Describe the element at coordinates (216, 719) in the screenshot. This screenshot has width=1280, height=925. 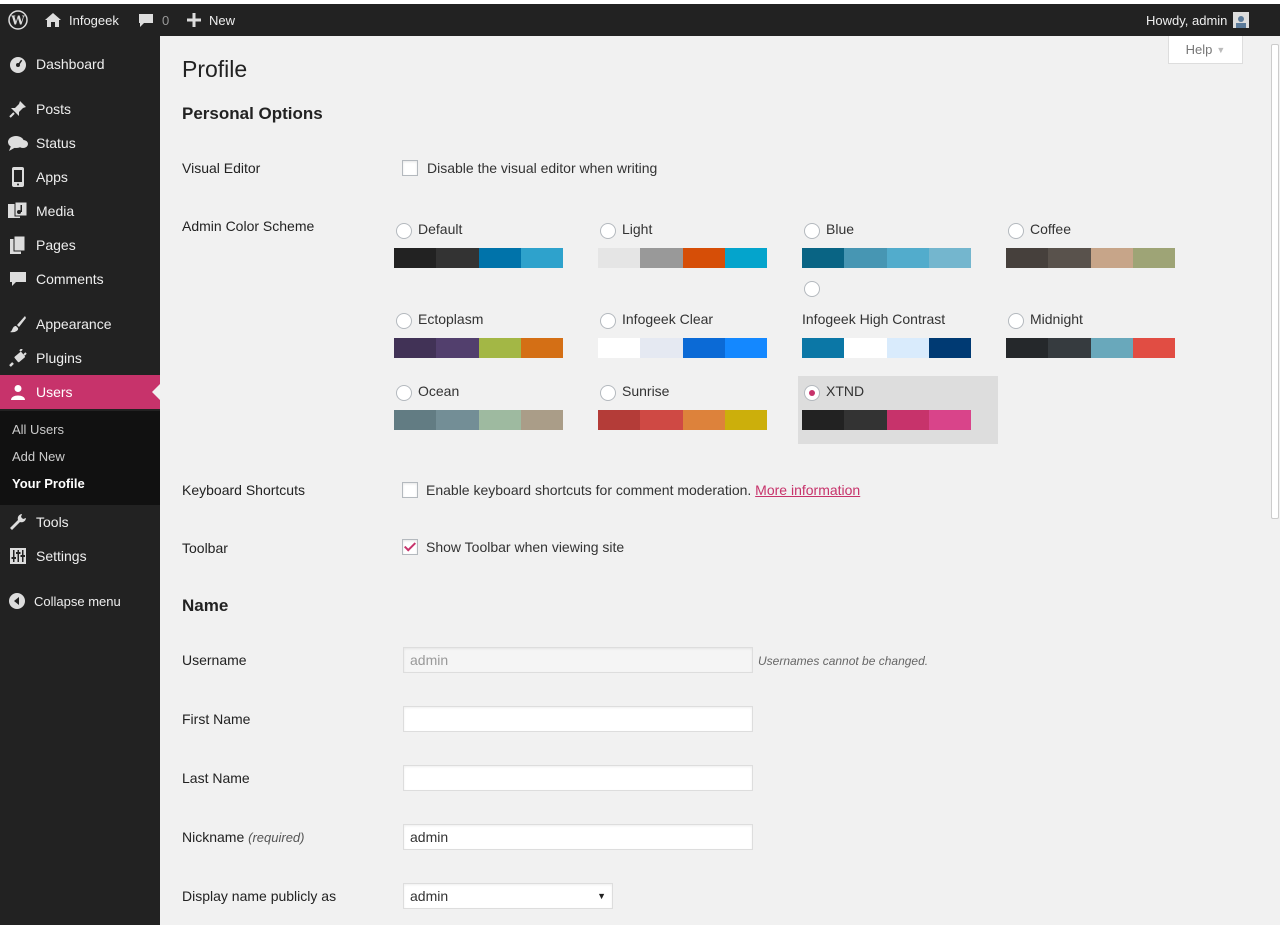
I see `first-name-label: First Name` at that location.